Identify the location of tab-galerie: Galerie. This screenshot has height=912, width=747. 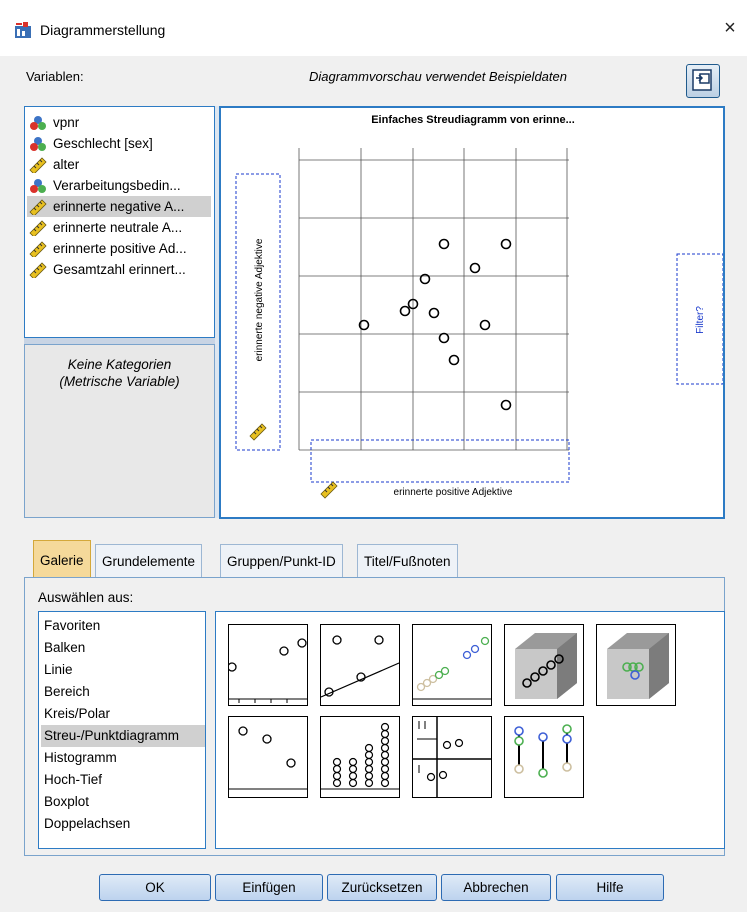
(62, 559).